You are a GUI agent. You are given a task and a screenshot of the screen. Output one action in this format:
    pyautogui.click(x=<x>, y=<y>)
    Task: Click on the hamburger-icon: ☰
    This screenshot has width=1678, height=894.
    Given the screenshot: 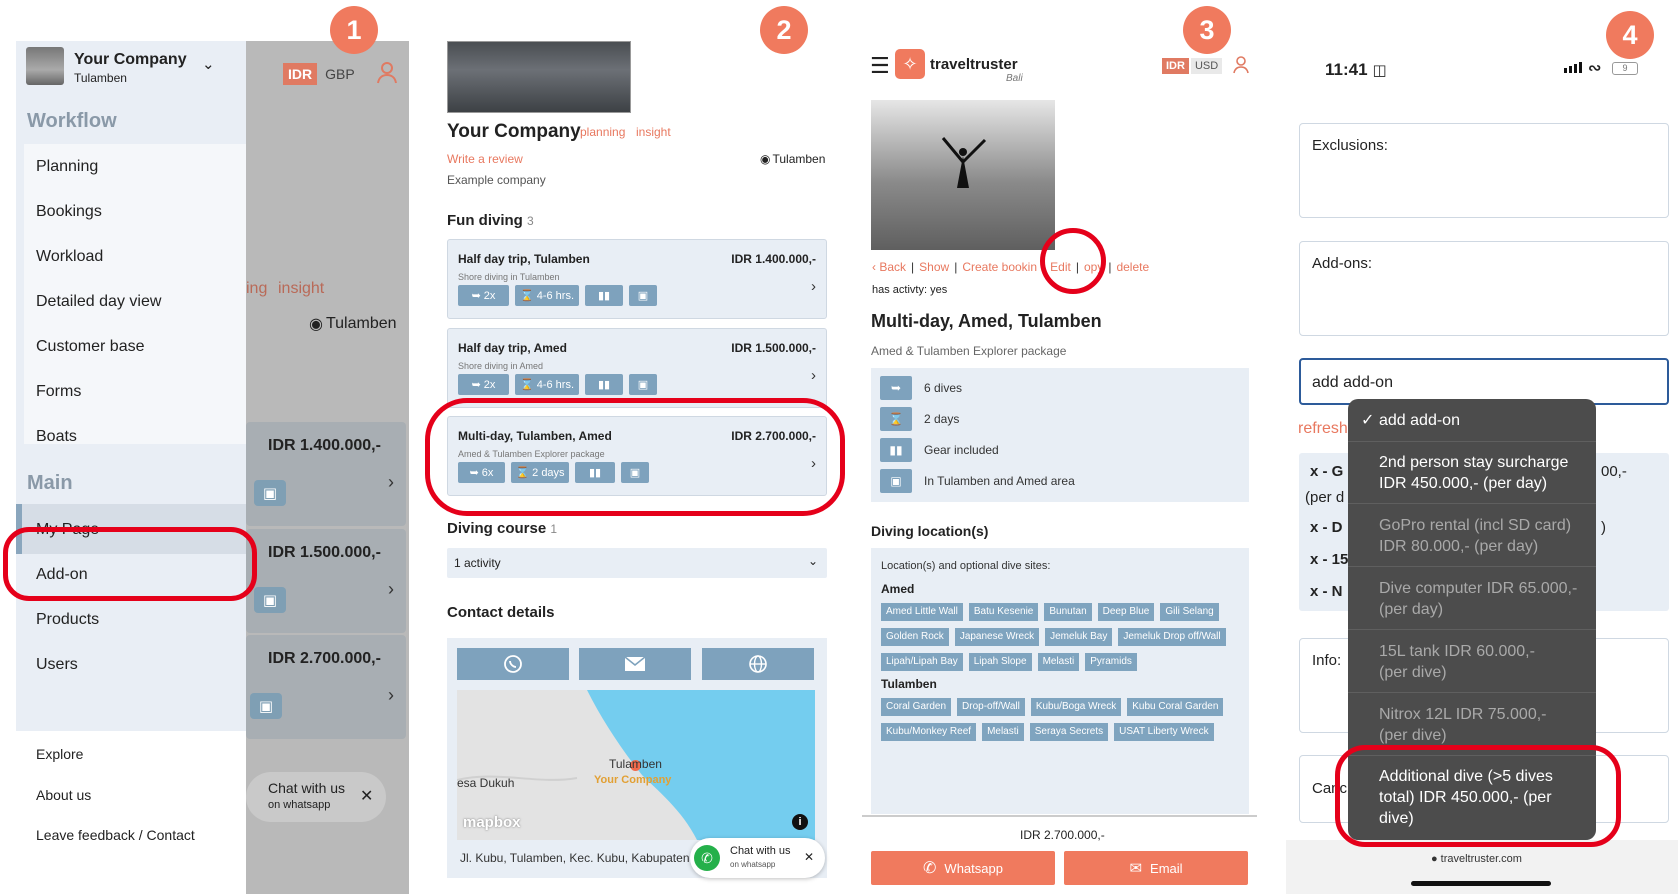 What is the action you would take?
    pyautogui.click(x=880, y=66)
    